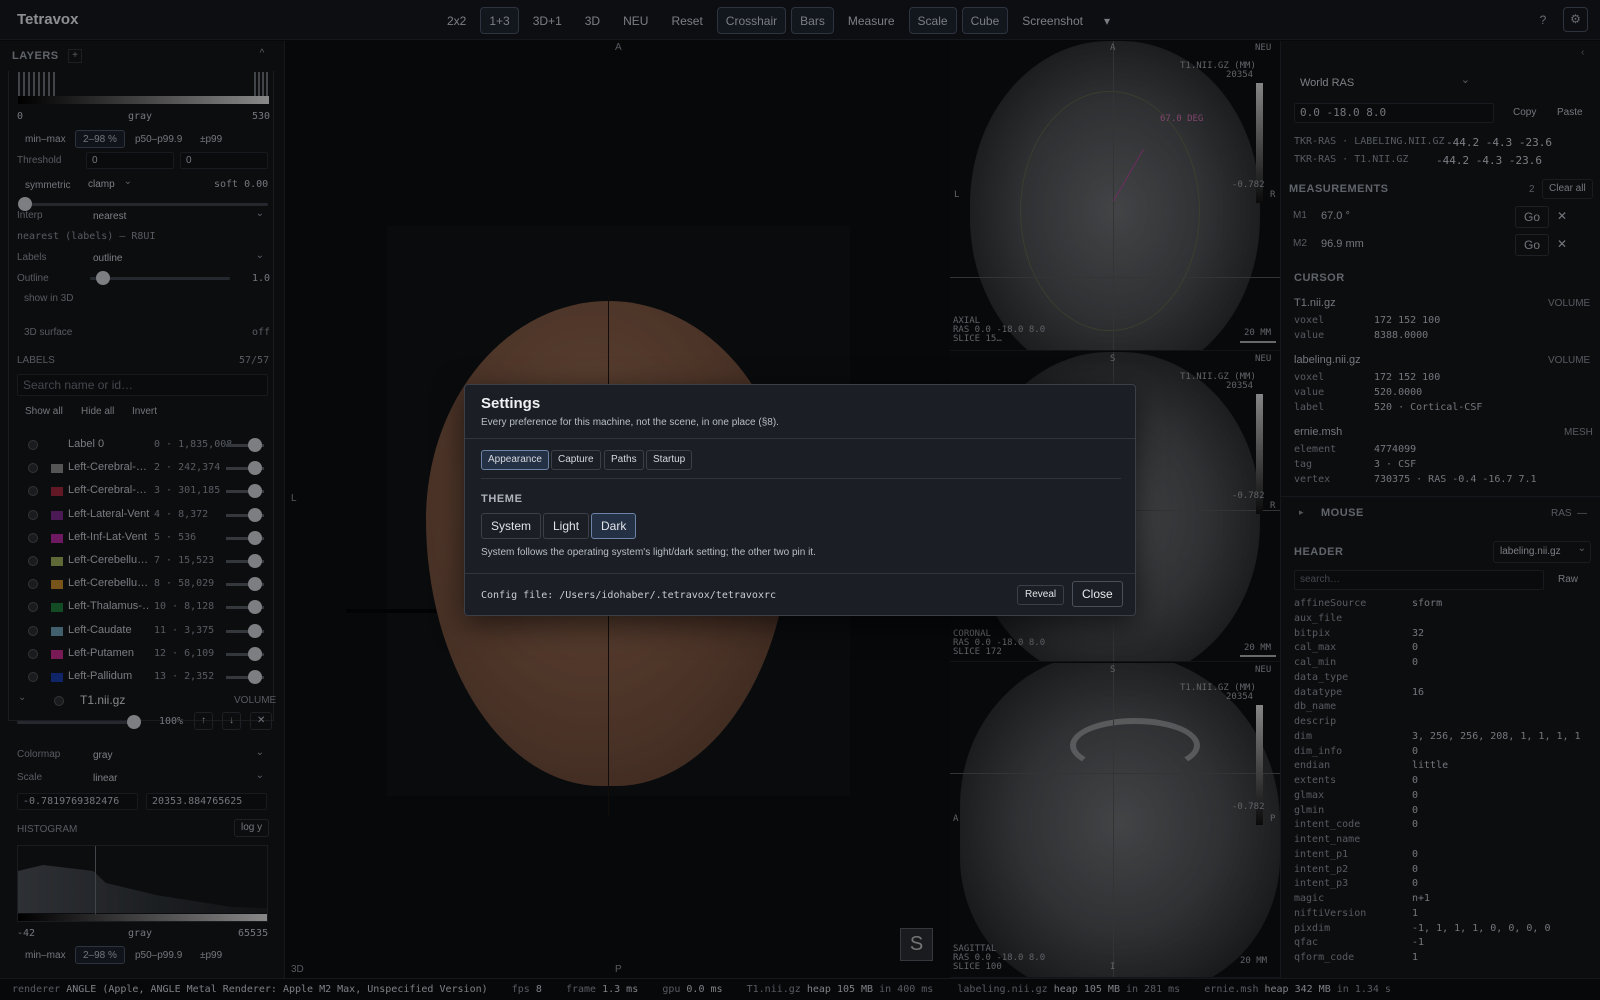 This screenshot has height=1000, width=1600. I want to click on tab-capture: Capture, so click(576, 460).